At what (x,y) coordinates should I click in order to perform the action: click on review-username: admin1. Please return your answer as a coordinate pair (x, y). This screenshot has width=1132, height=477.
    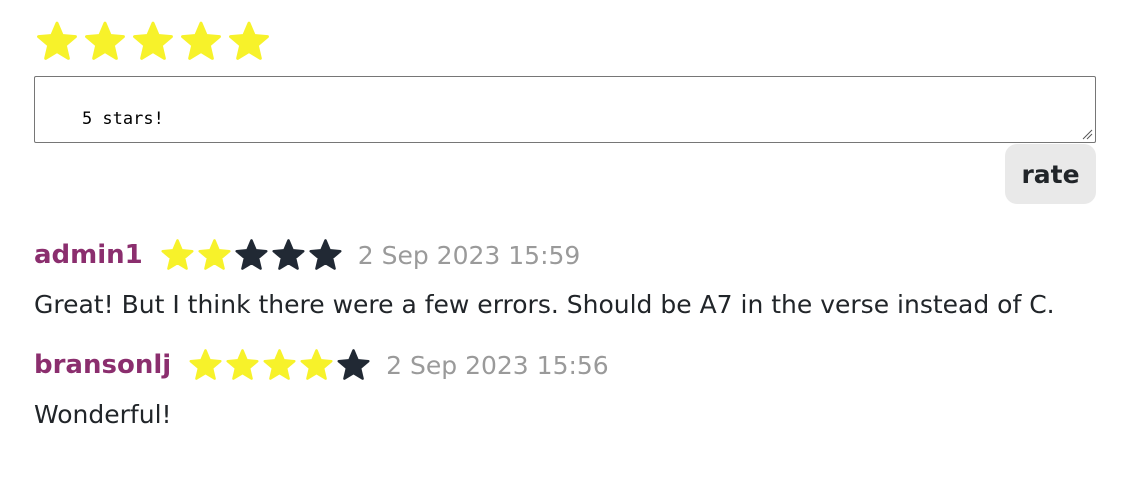
    Looking at the image, I should click on (88, 255).